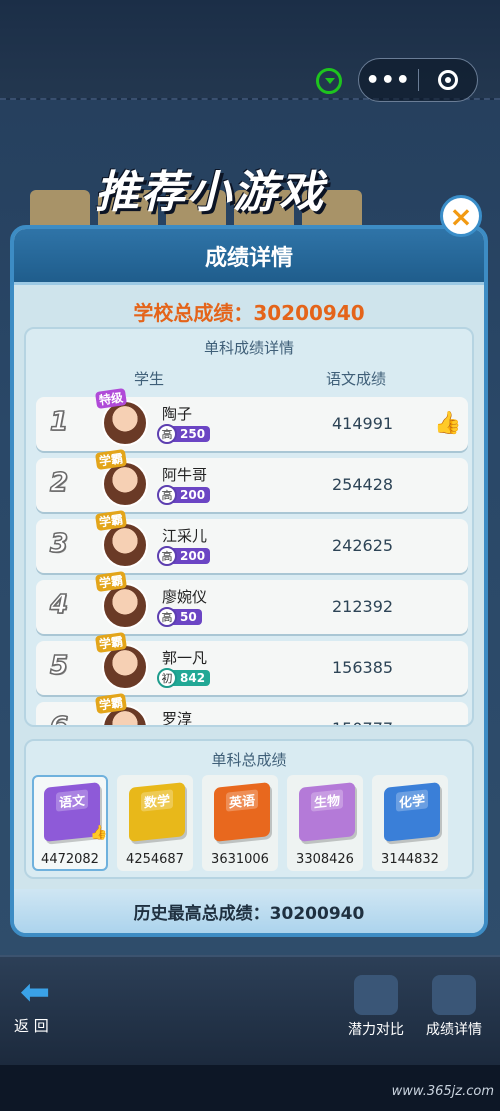 Image resolution: width=500 pixels, height=1111 pixels. What do you see at coordinates (252, 419) in the screenshot?
I see `student-row: 1 特级 陶子 高 250 414991 👍` at bounding box center [252, 419].